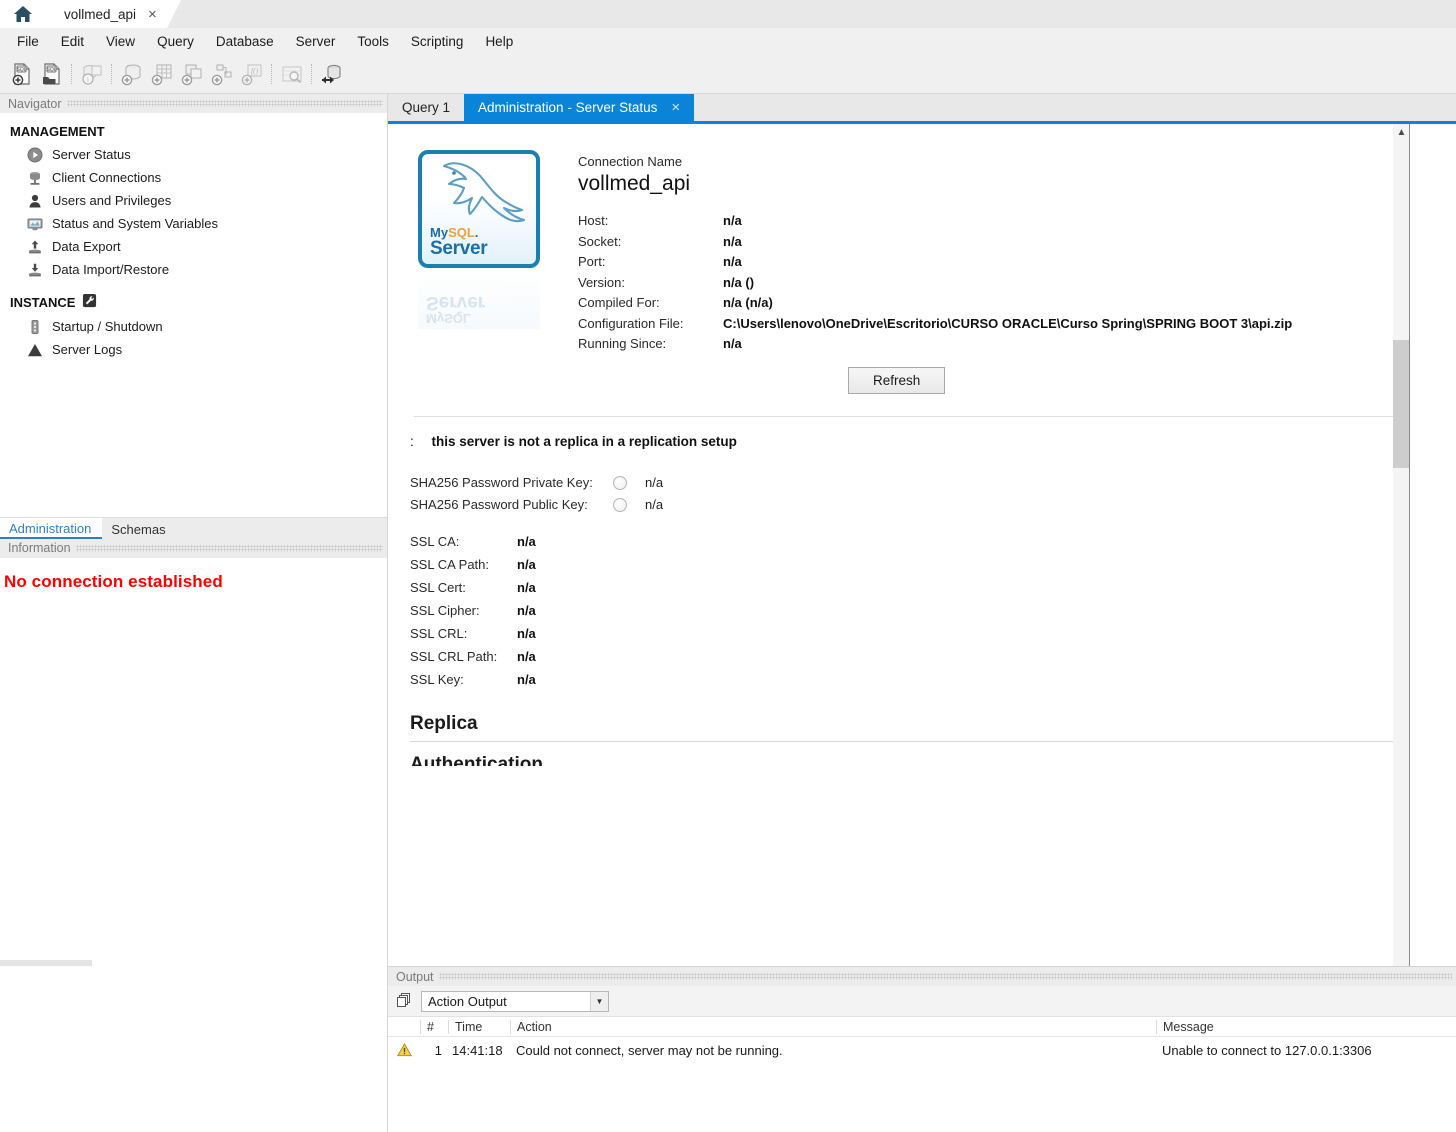 The width and height of the screenshot is (1456, 1132). What do you see at coordinates (107, 177) in the screenshot?
I see `sidebar-item-label: Client Connections` at bounding box center [107, 177].